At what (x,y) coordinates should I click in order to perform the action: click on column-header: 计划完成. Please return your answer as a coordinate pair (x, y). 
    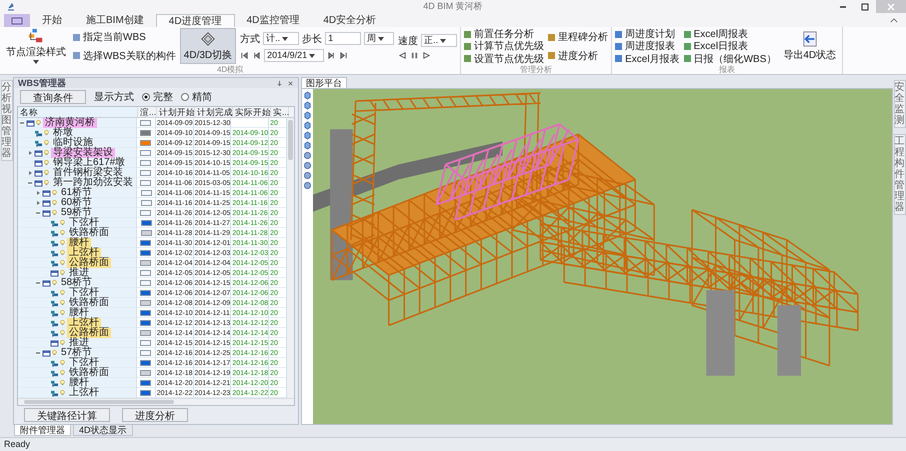
    Looking at the image, I should click on (214, 112).